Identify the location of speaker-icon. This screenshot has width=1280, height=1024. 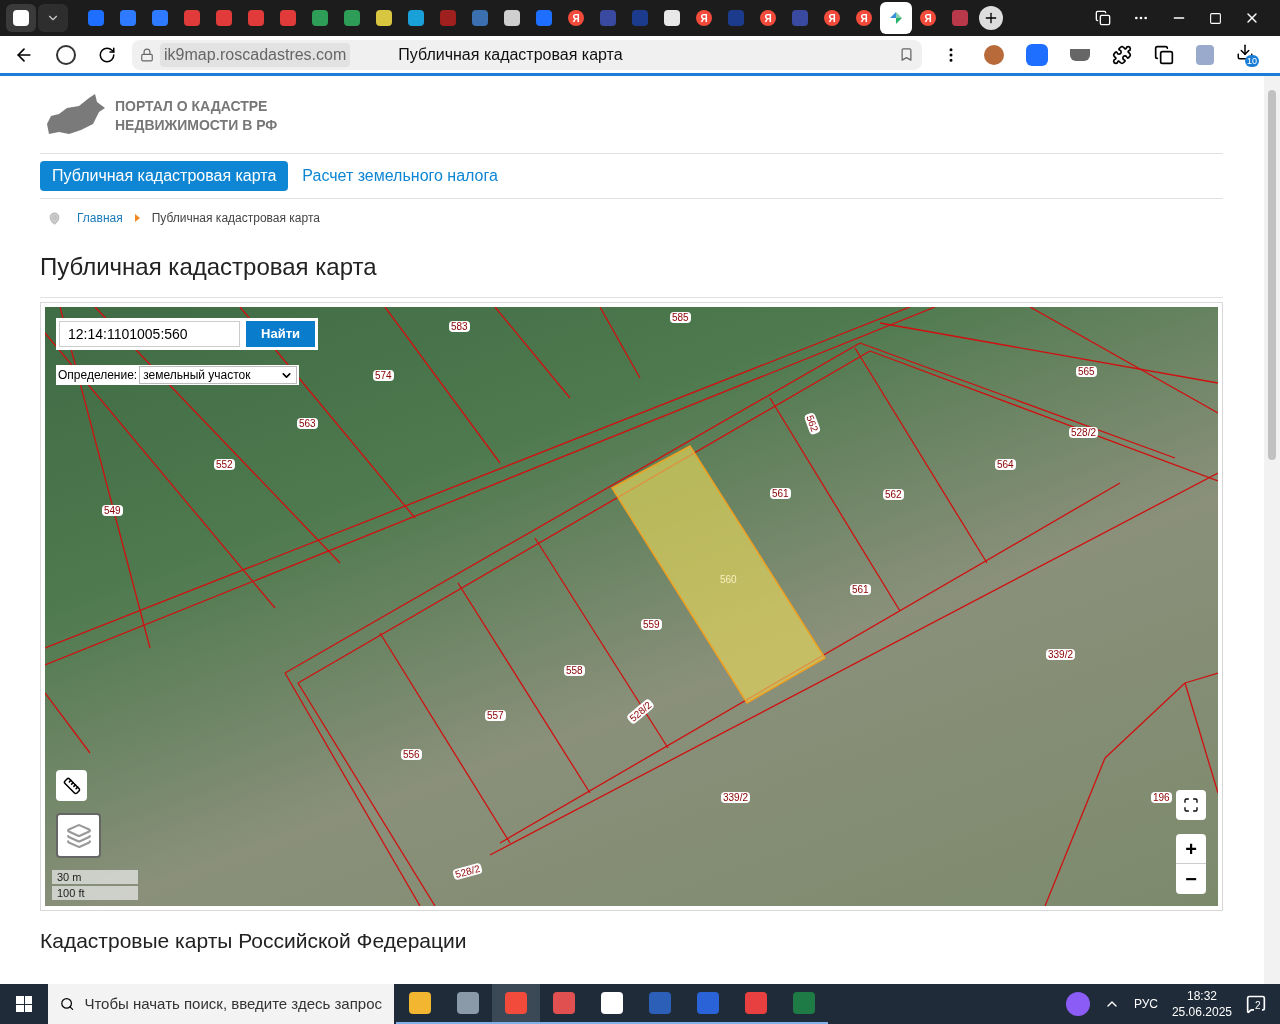
(21, 18).